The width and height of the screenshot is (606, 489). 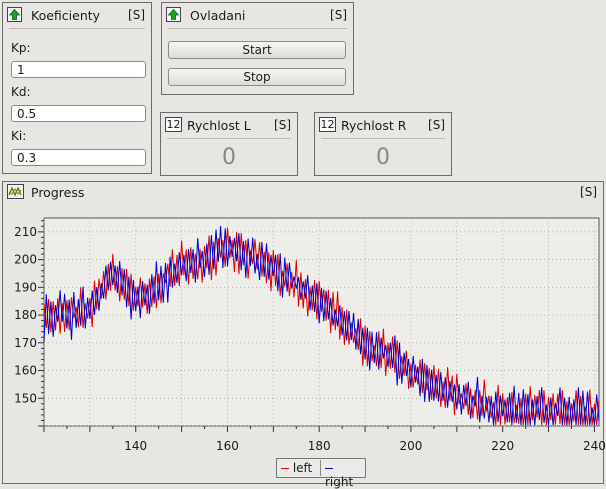 I want to click on legend-right-swatch, so click(x=329, y=468).